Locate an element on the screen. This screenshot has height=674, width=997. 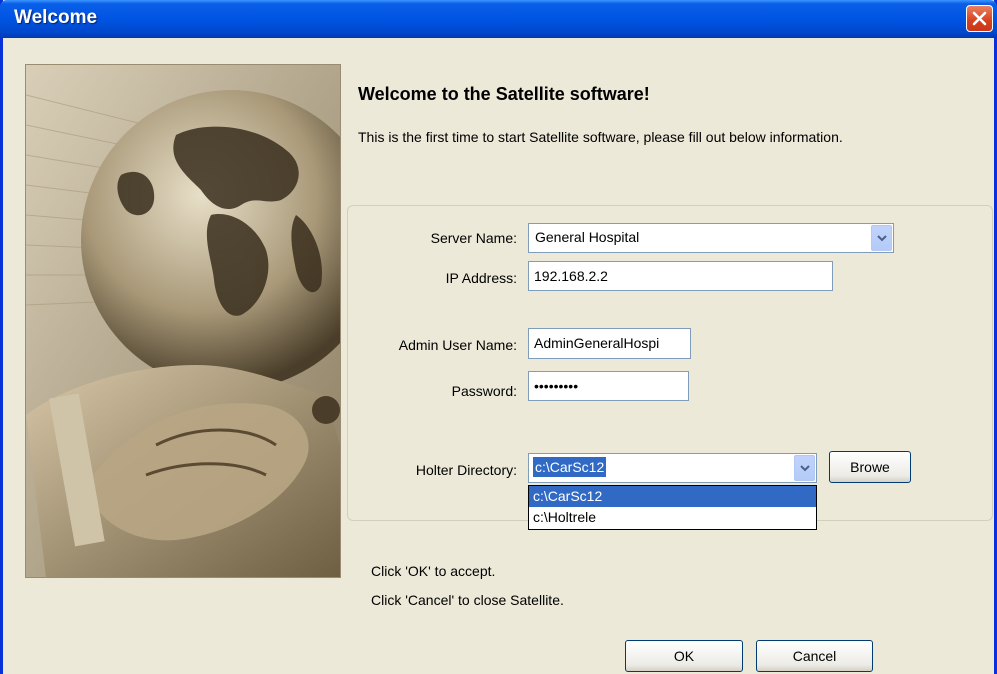
password-input: ••••••••• is located at coordinates (608, 386).